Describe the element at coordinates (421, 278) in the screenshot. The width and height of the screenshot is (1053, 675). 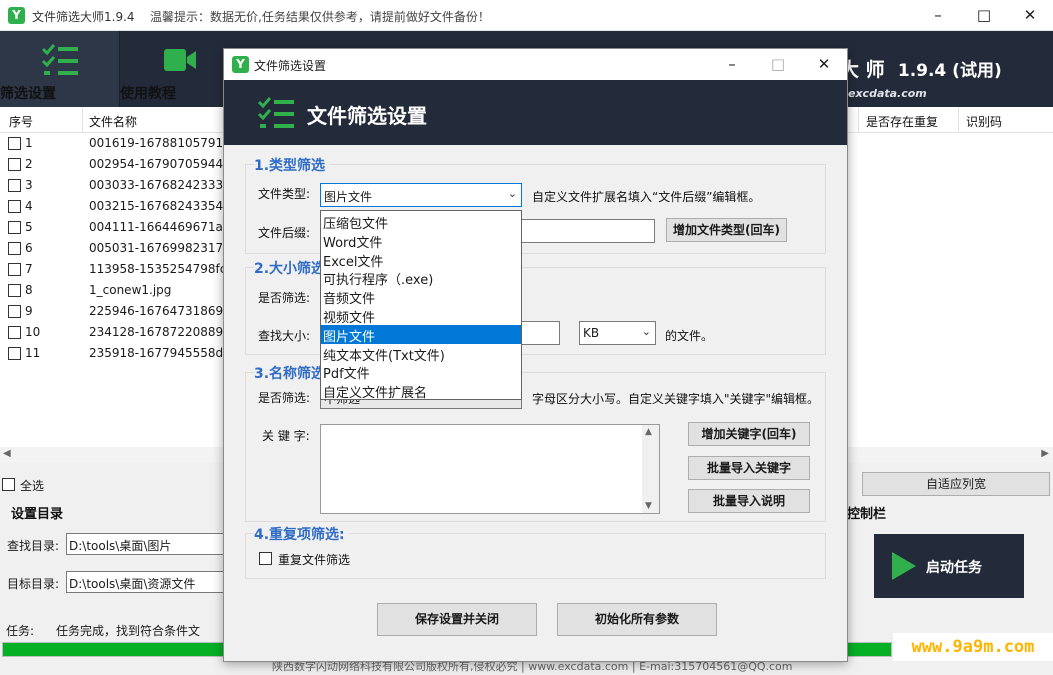
I see `dropdown-option: 可执行程序（.exe)` at that location.